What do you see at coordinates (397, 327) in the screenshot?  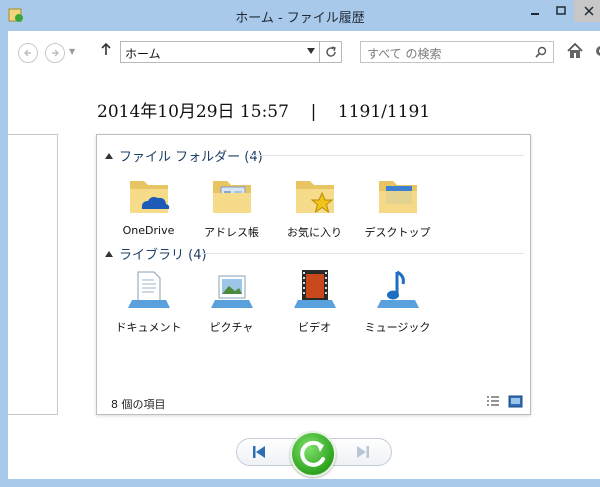 I see `item-label: ミュージック` at bounding box center [397, 327].